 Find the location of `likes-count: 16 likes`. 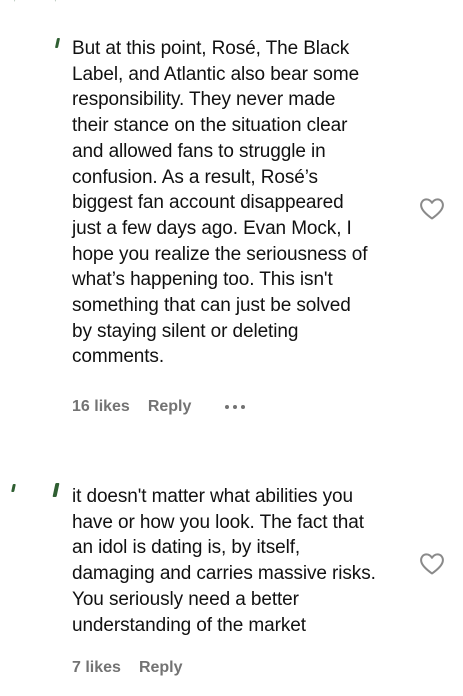

likes-count: 16 likes is located at coordinates (101, 407).